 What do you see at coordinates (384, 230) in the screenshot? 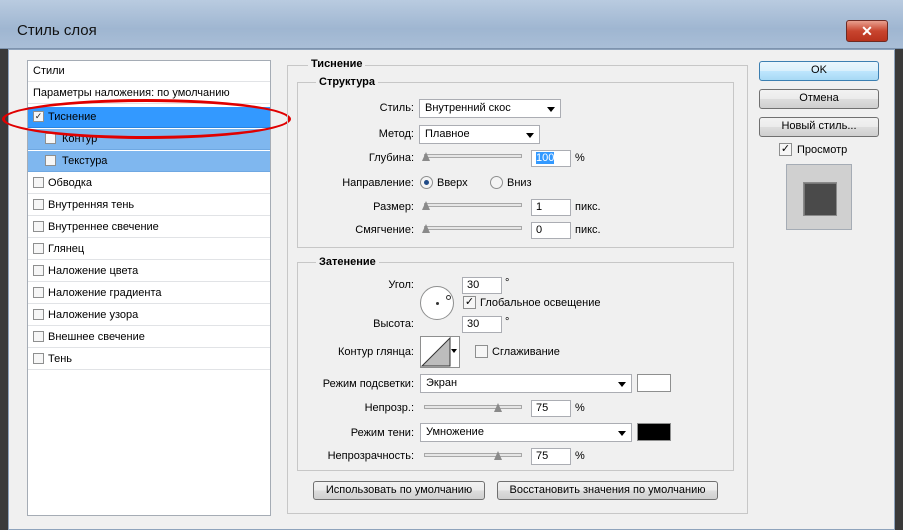
I see `soften-label: Смягчение:` at bounding box center [384, 230].